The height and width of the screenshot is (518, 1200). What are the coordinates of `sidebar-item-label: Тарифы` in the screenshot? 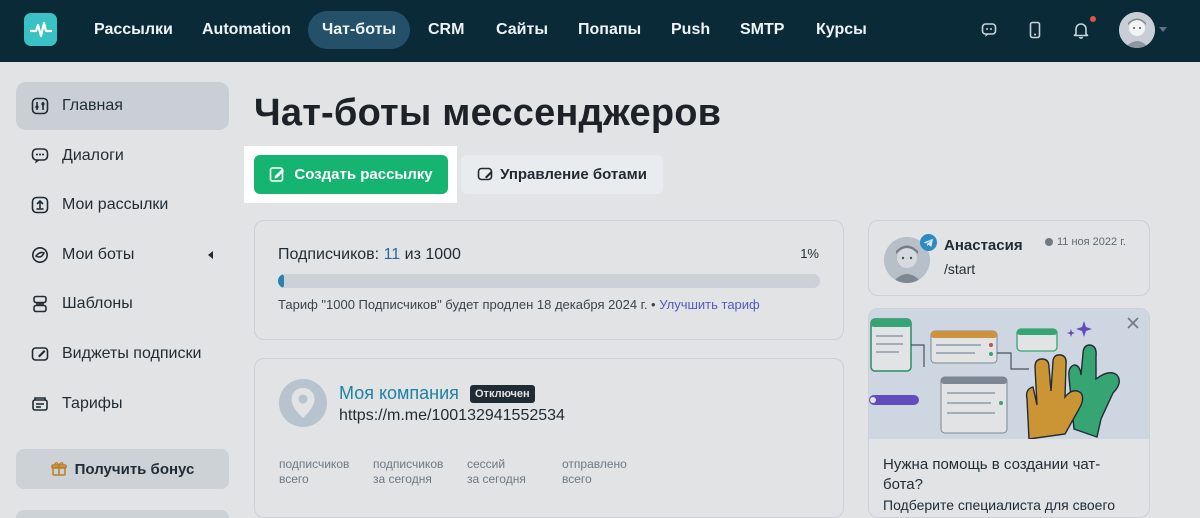 It's located at (92, 403).